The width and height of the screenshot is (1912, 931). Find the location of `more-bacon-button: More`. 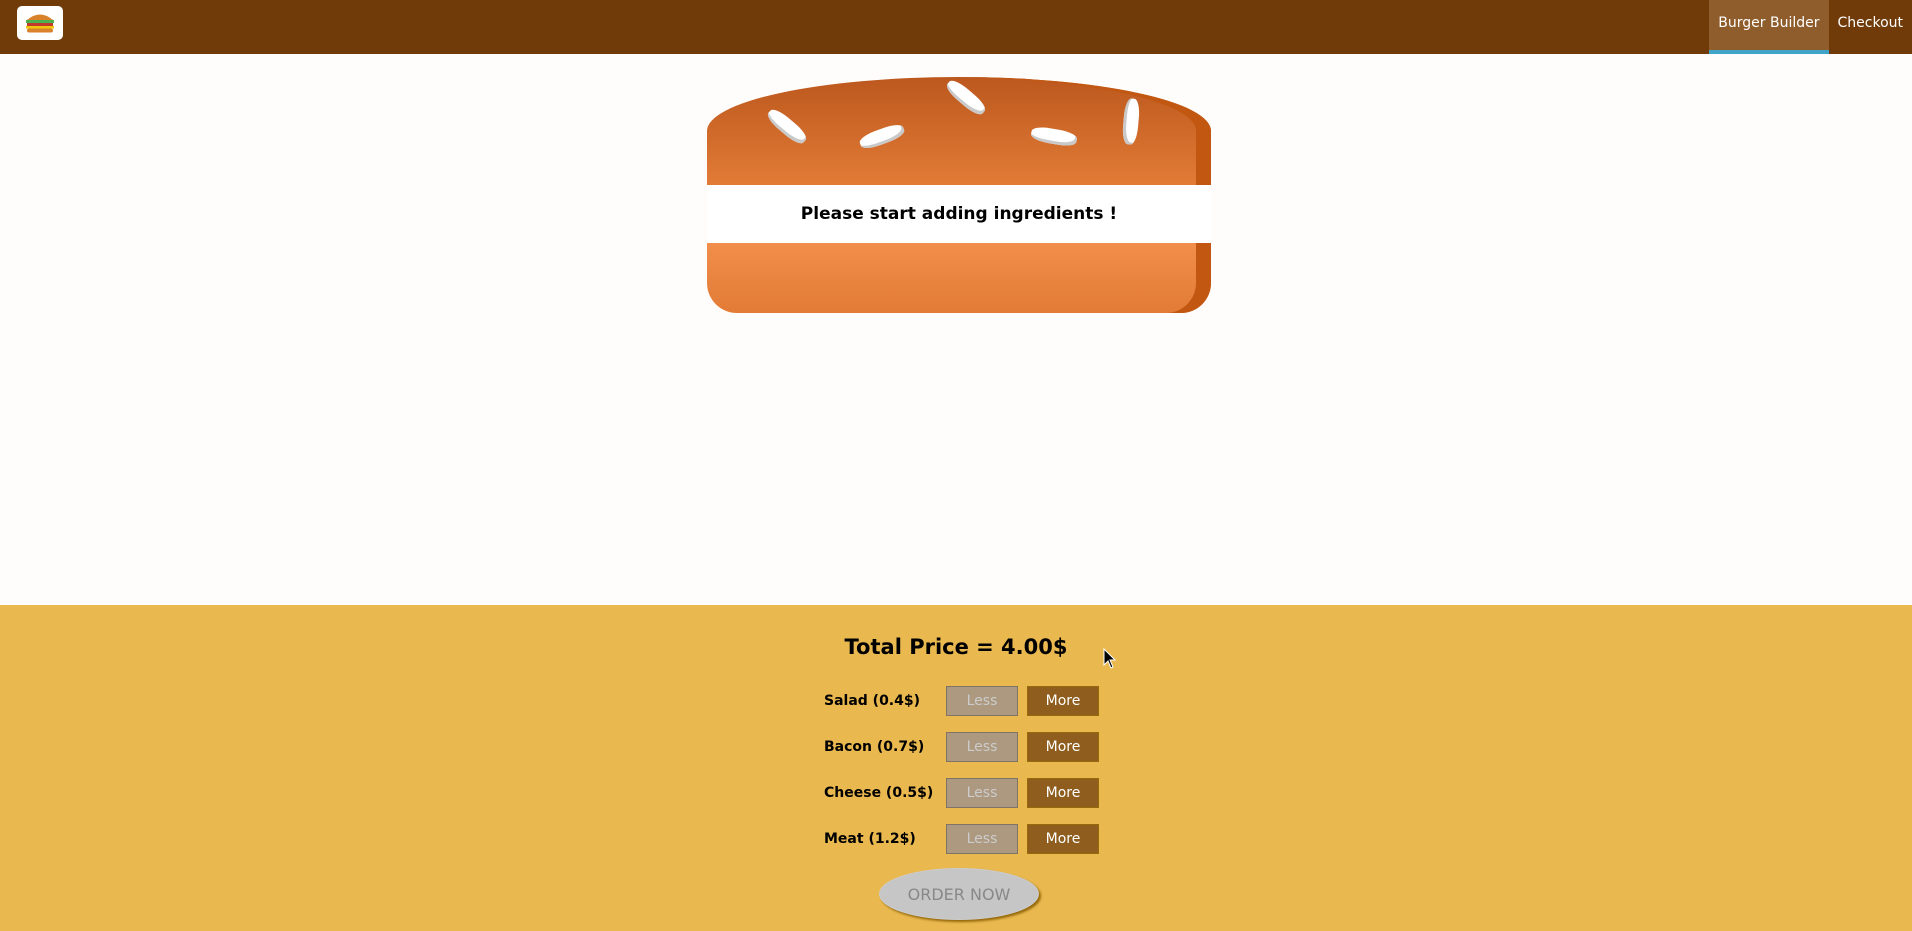

more-bacon-button: More is located at coordinates (1063, 747).